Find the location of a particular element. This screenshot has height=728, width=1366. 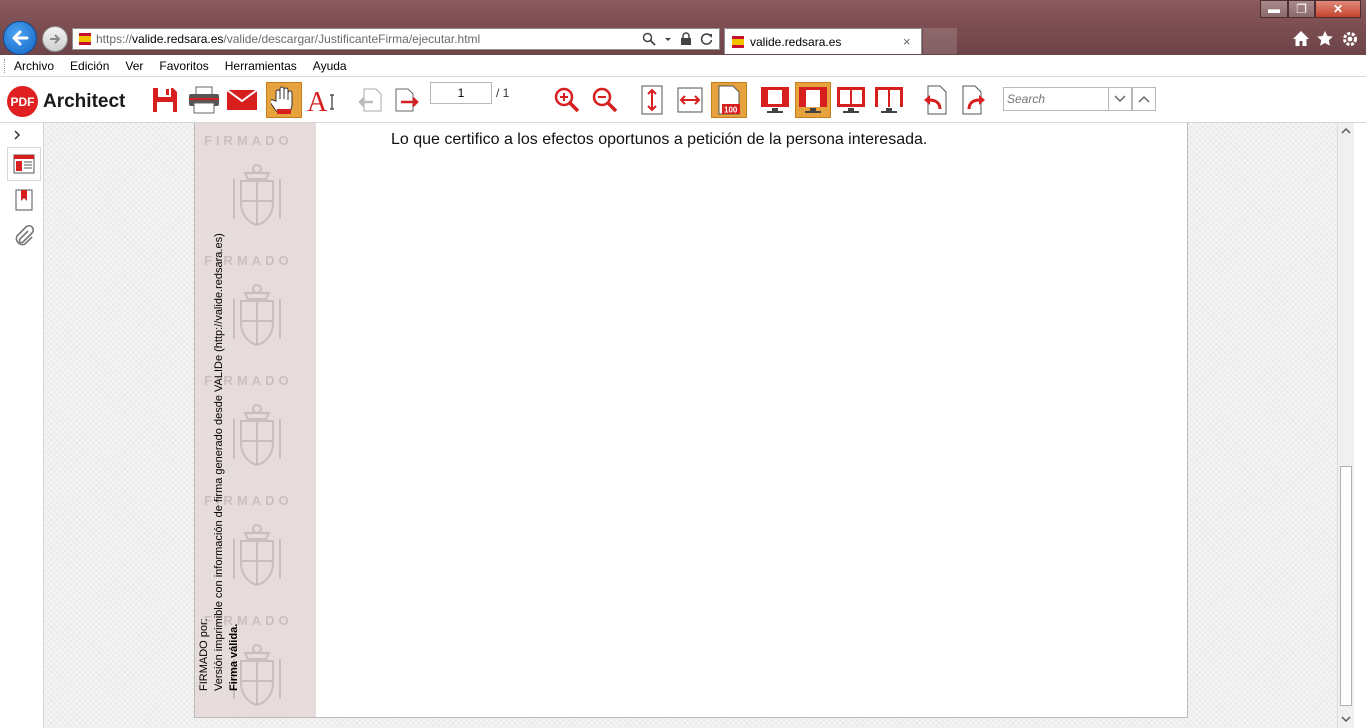

rotate-left-icon is located at coordinates (935, 100).